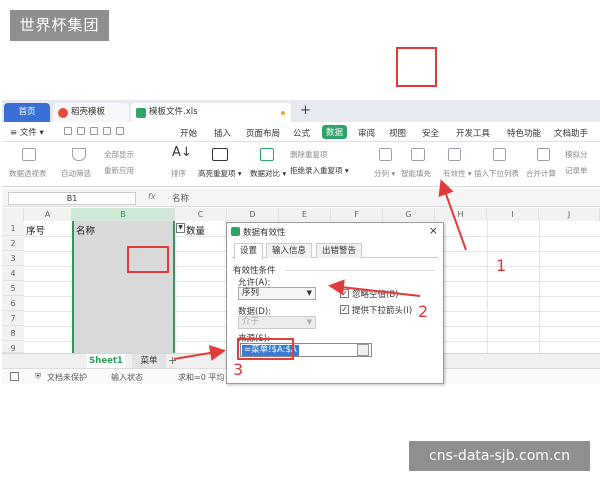 This screenshot has height=480, width=600. I want to click on sheet-tab-menu: 菜单, so click(149, 361).